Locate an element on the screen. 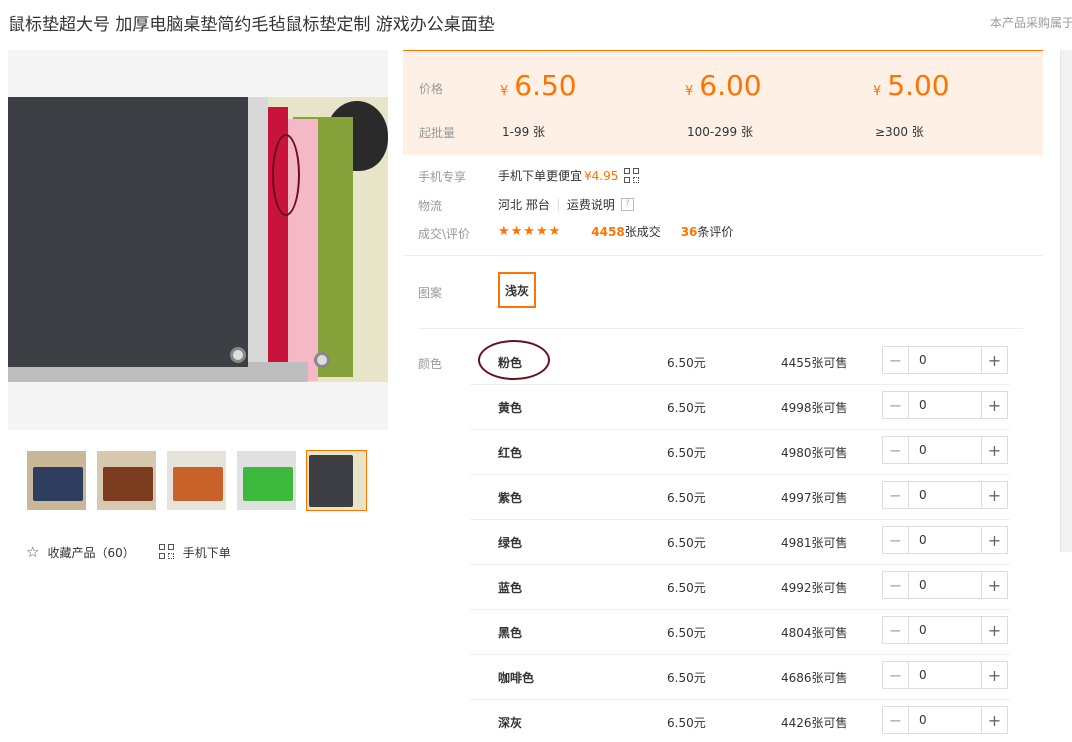  color-label: 颜色 is located at coordinates (430, 364).